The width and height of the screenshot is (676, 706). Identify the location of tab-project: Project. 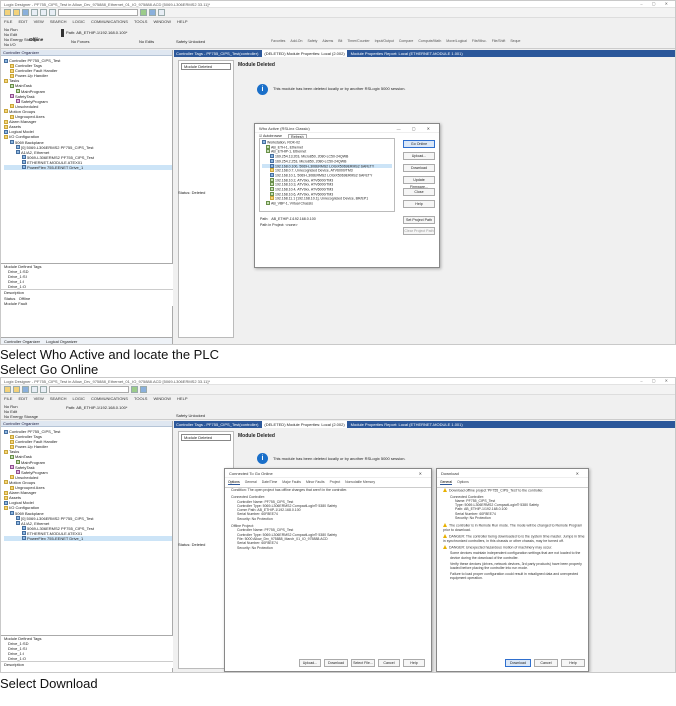
(335, 482).